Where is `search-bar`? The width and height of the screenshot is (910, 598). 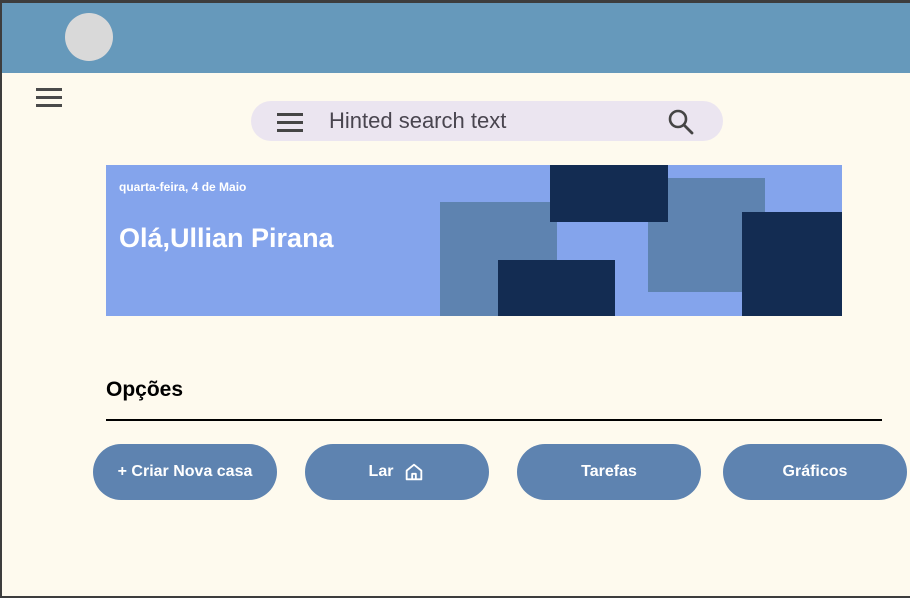
search-bar is located at coordinates (487, 121).